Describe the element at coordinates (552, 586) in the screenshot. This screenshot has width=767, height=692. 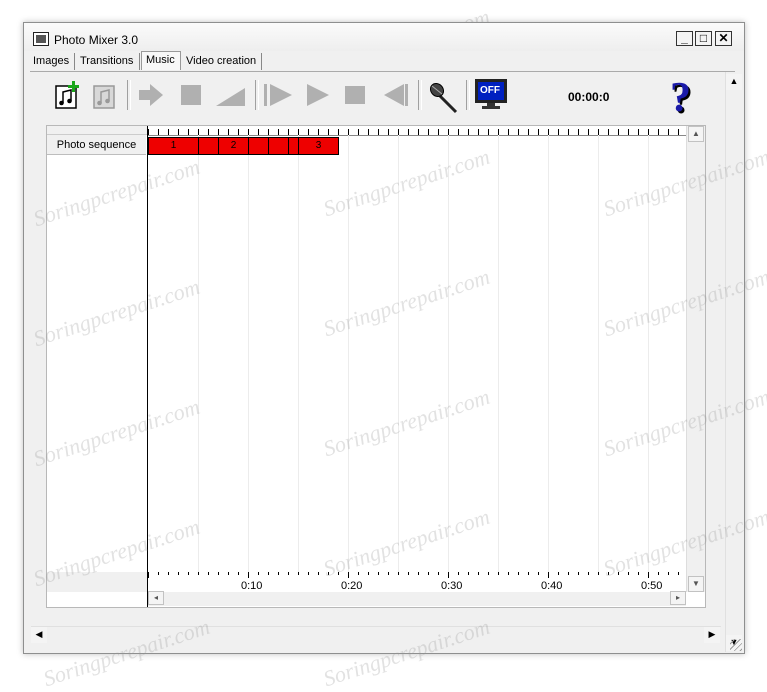
I see `time-label: 0:40` at that location.